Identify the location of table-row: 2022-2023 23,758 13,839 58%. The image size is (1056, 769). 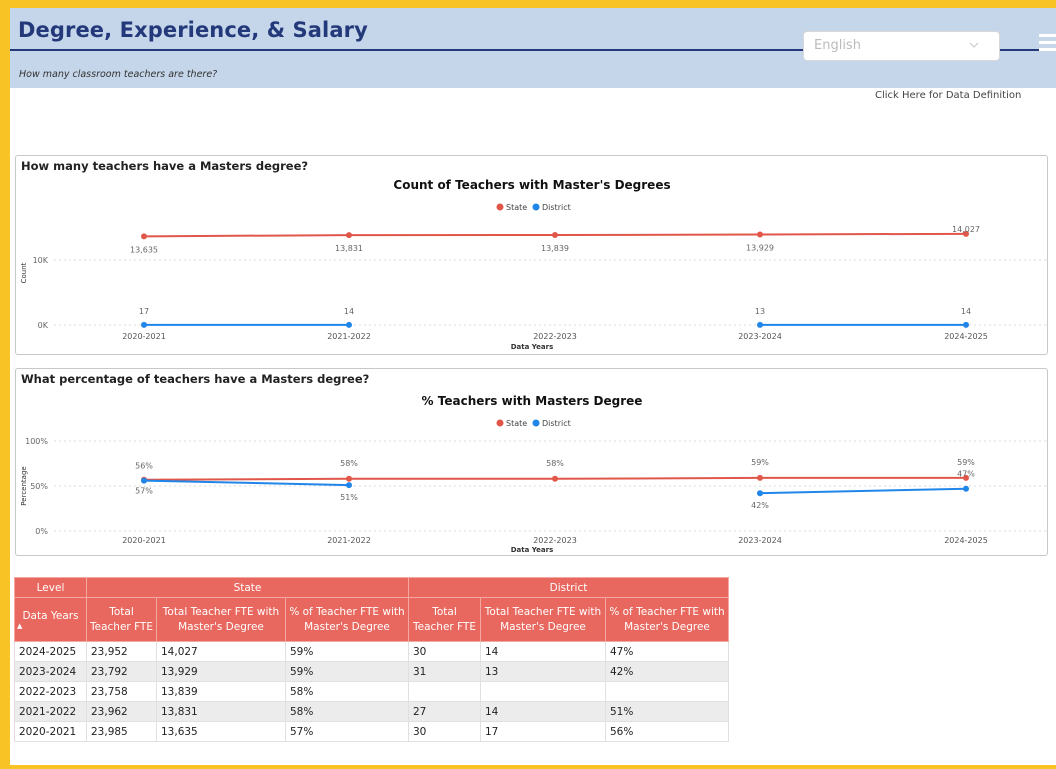
(371, 691).